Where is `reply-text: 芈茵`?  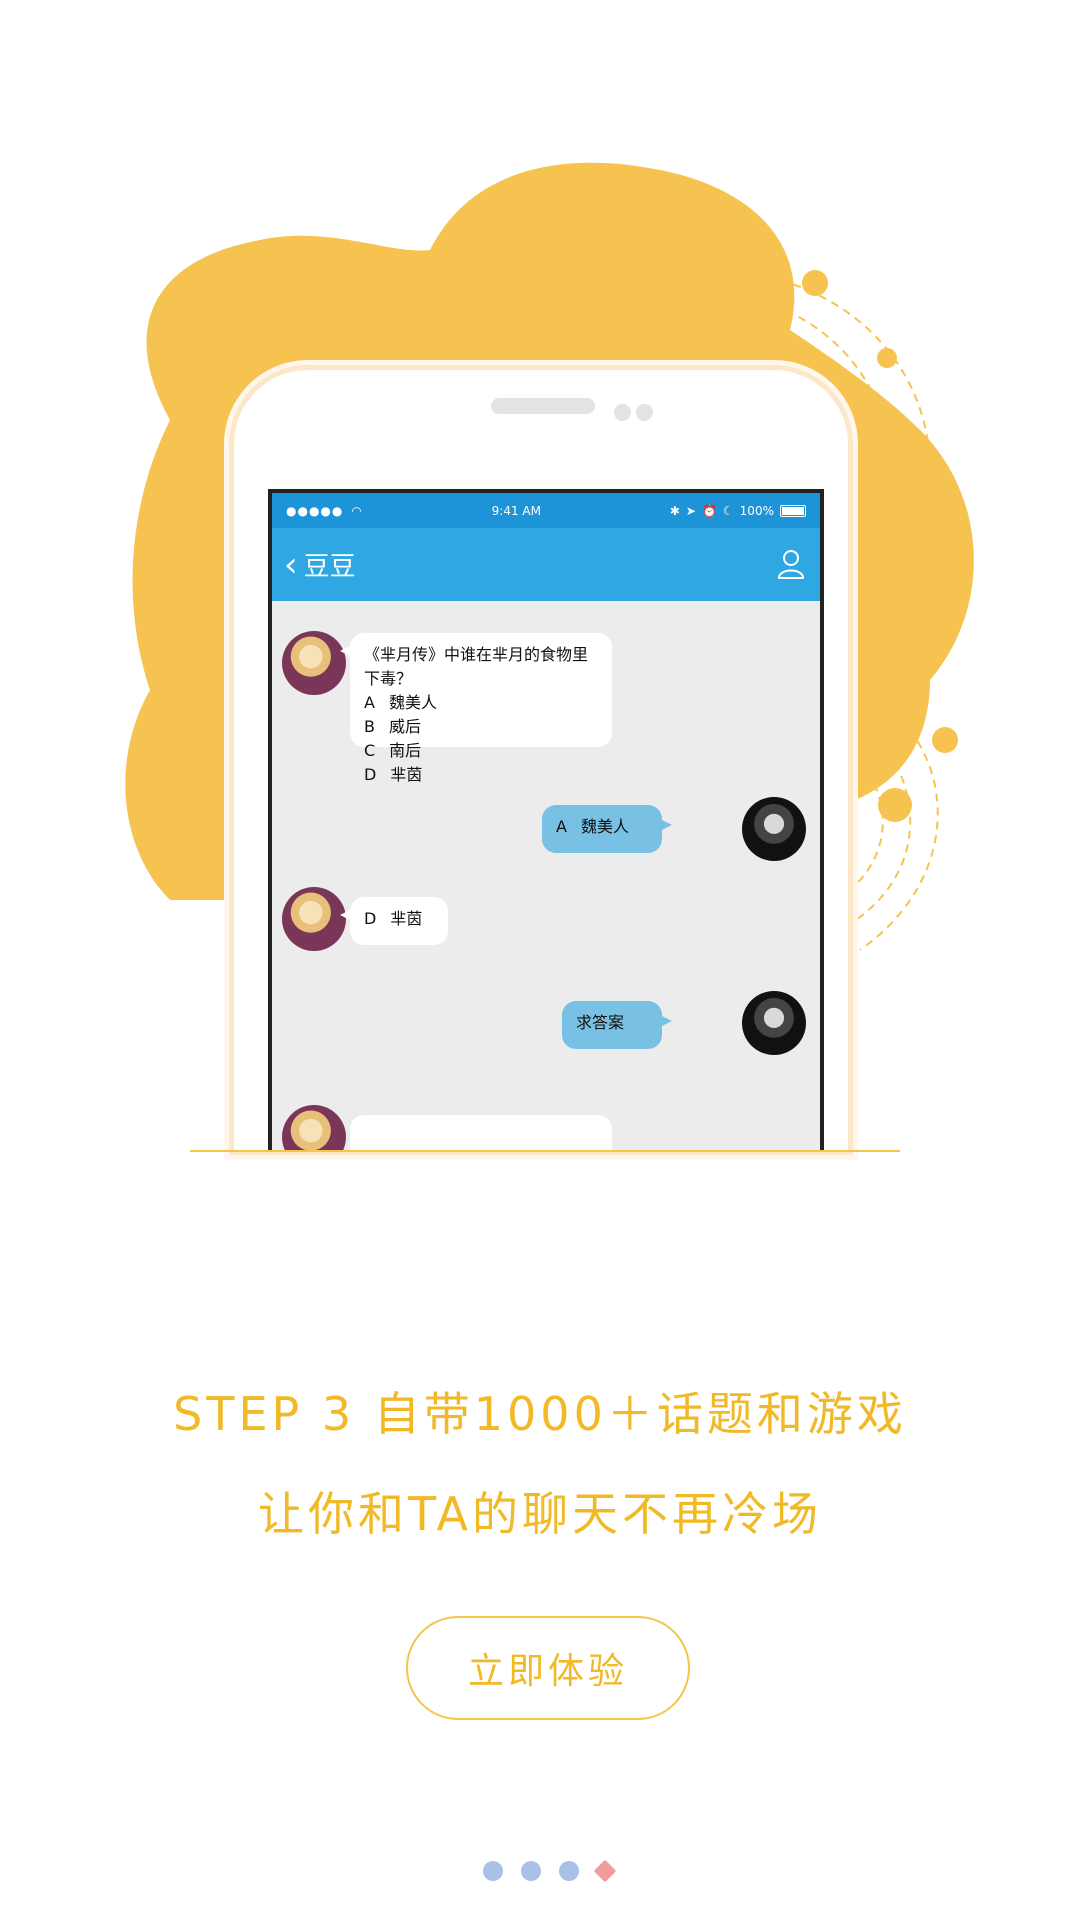 reply-text: 芈茵 is located at coordinates (406, 918).